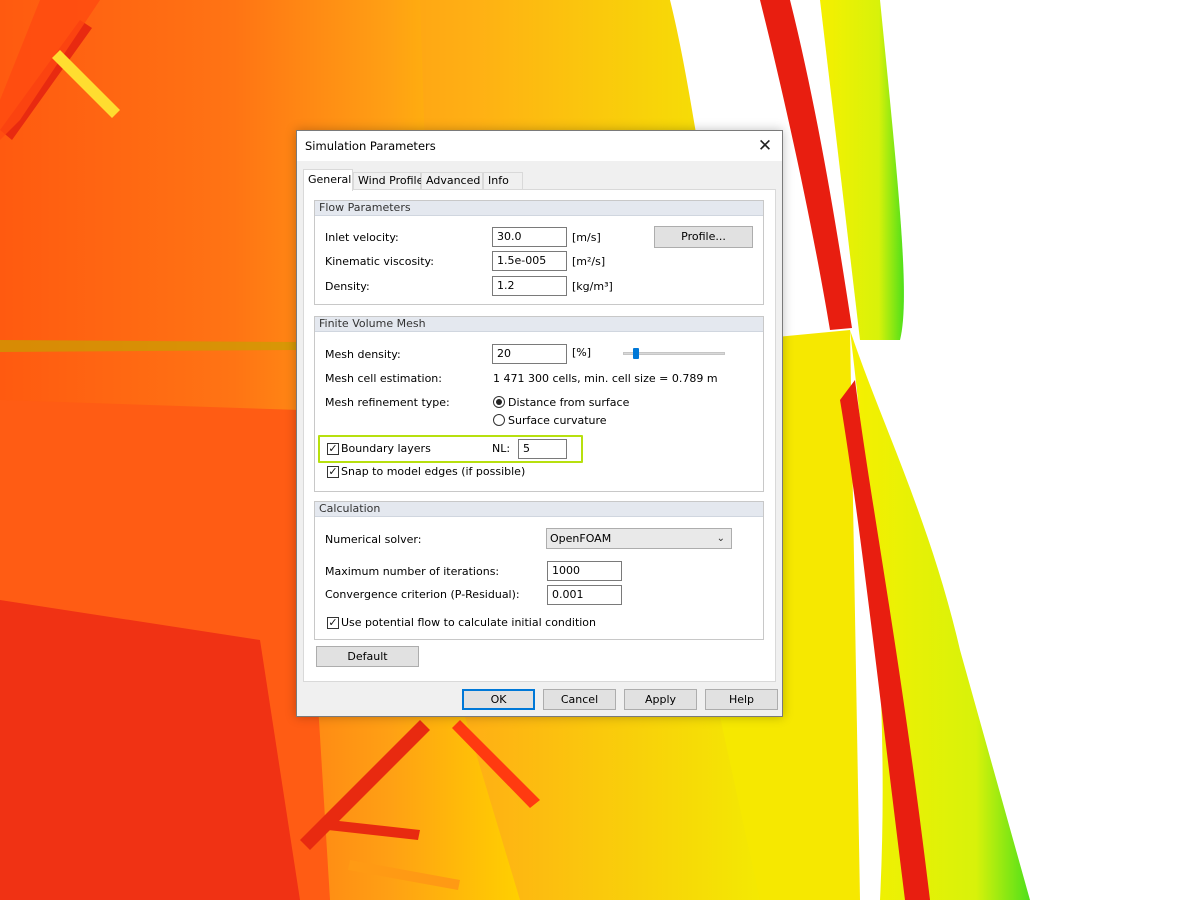 The height and width of the screenshot is (900, 1200). Describe the element at coordinates (586, 237) in the screenshot. I see `inlet-velocity-unit: [m/s]` at that location.